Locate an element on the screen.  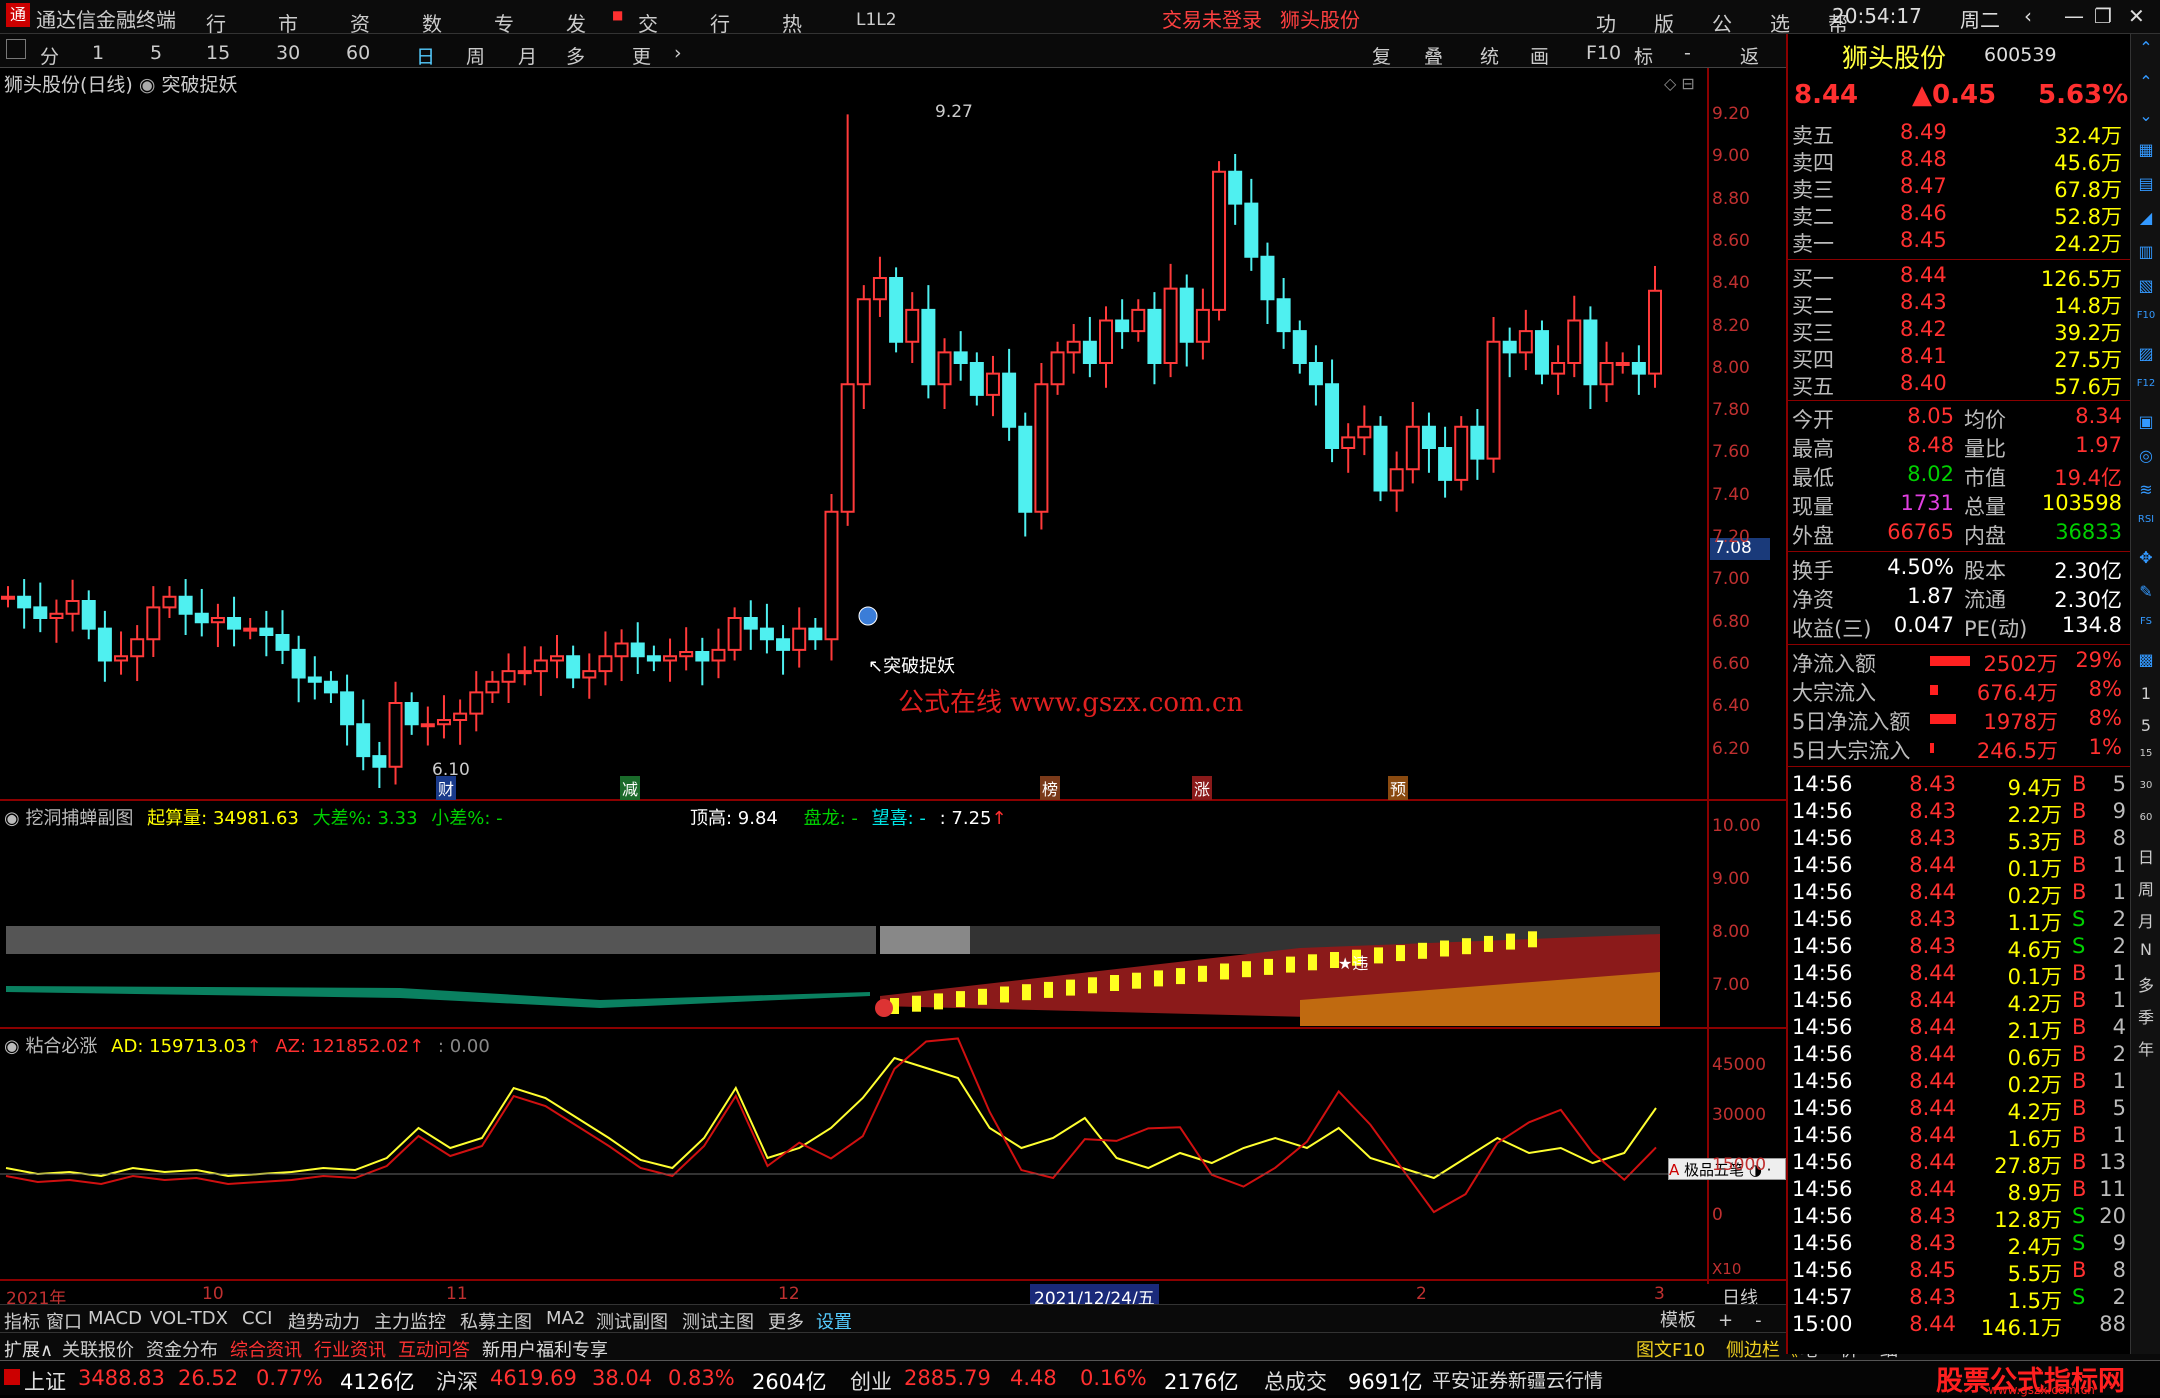
side-icon-26: 月 is located at coordinates (2146, 920).